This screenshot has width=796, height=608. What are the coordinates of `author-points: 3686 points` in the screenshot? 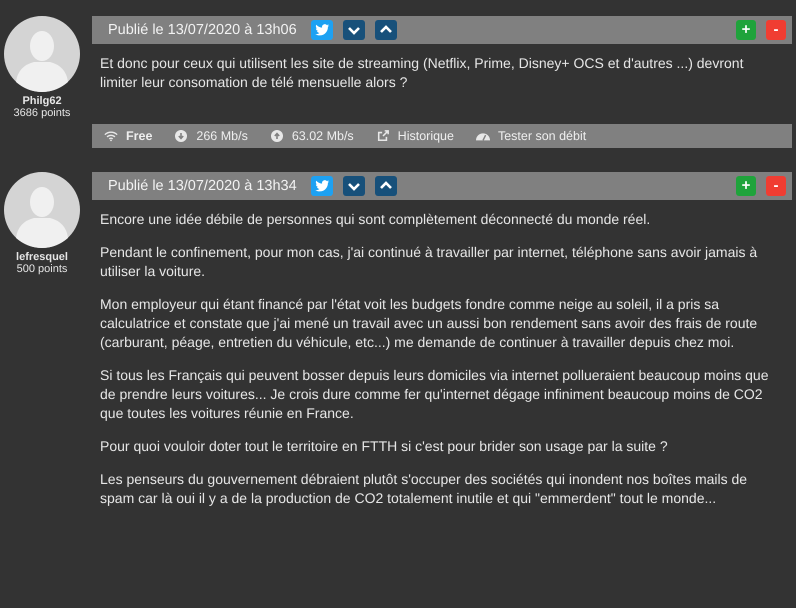 It's located at (42, 113).